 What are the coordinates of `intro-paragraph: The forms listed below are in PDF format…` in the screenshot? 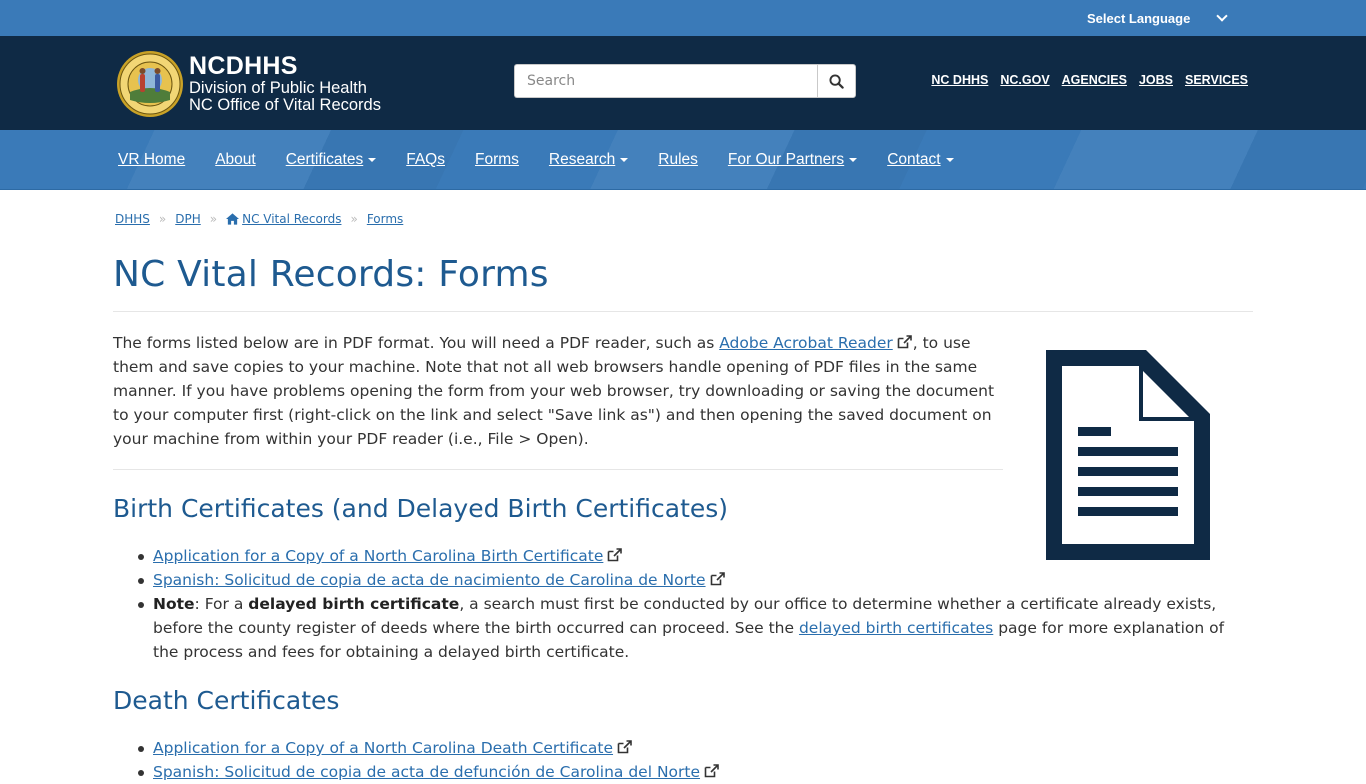 It's located at (554, 391).